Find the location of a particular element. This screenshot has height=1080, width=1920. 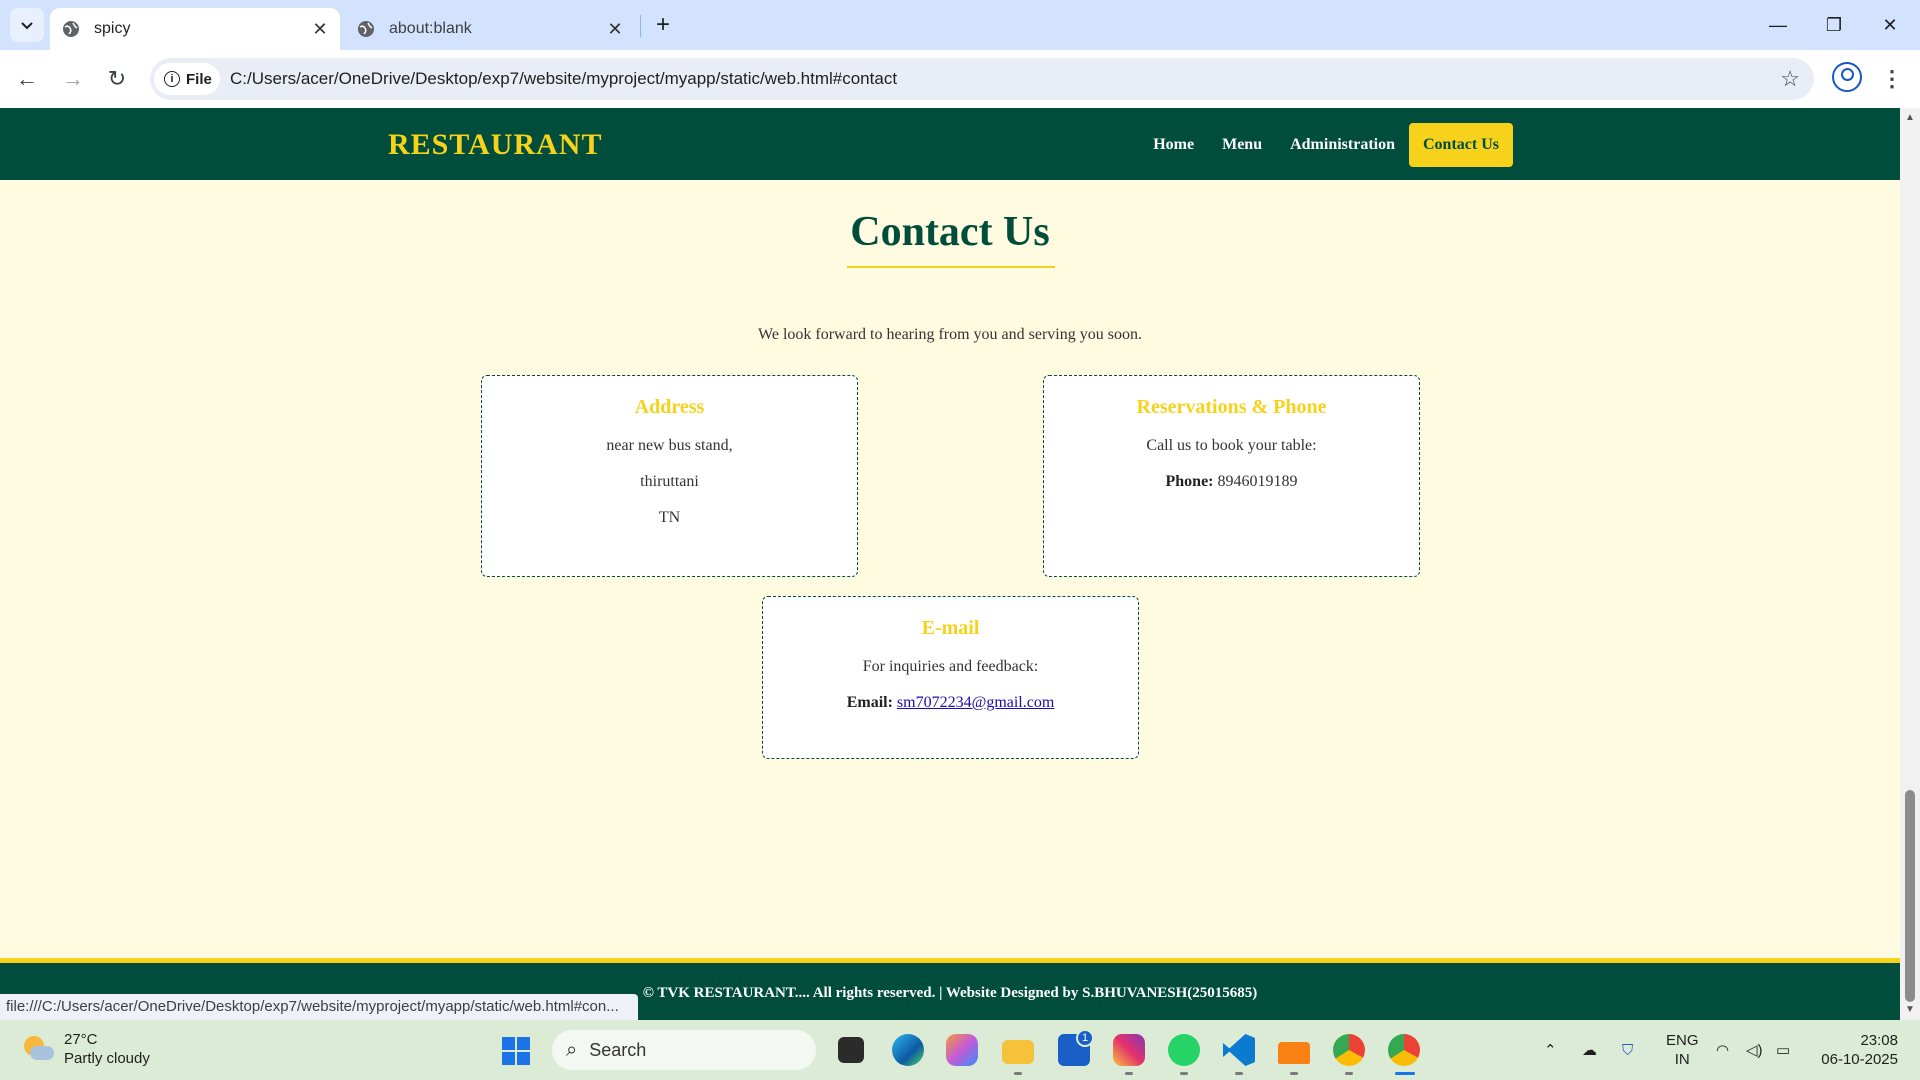

brand-logo: RESTAURANT is located at coordinates (495, 145).